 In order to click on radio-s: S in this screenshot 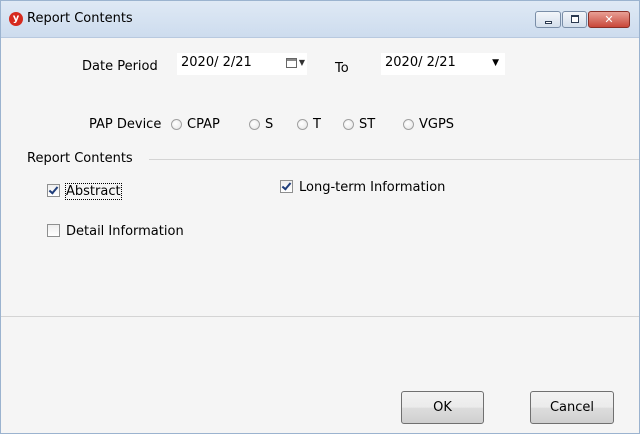, I will do `click(261, 125)`.